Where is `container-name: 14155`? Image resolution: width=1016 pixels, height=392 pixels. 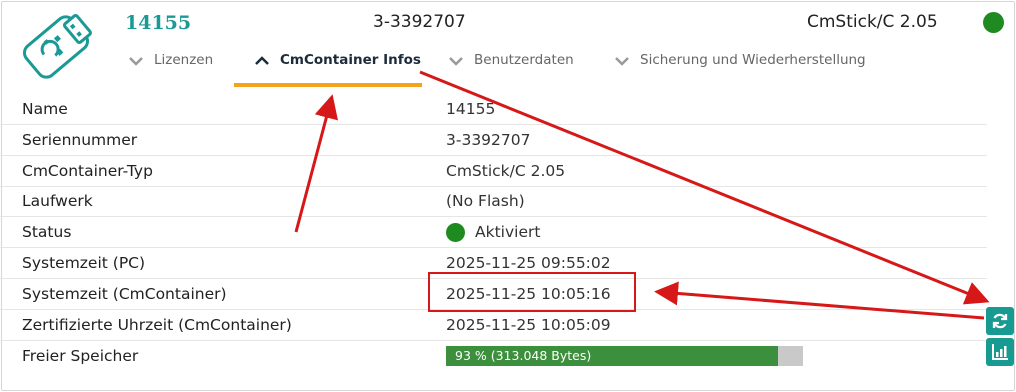 container-name: 14155 is located at coordinates (158, 23).